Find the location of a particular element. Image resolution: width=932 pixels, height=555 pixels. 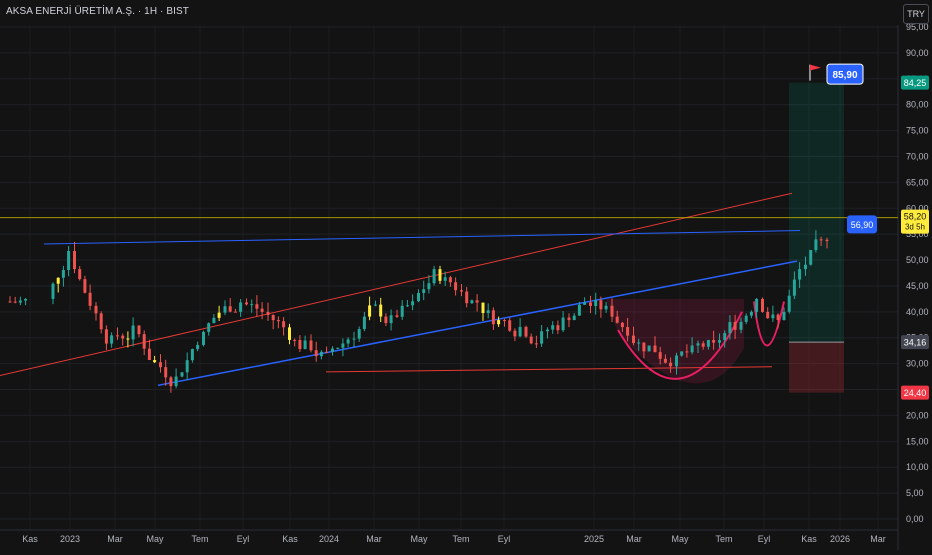

x-tick-label: Tem is located at coordinates (723, 539).